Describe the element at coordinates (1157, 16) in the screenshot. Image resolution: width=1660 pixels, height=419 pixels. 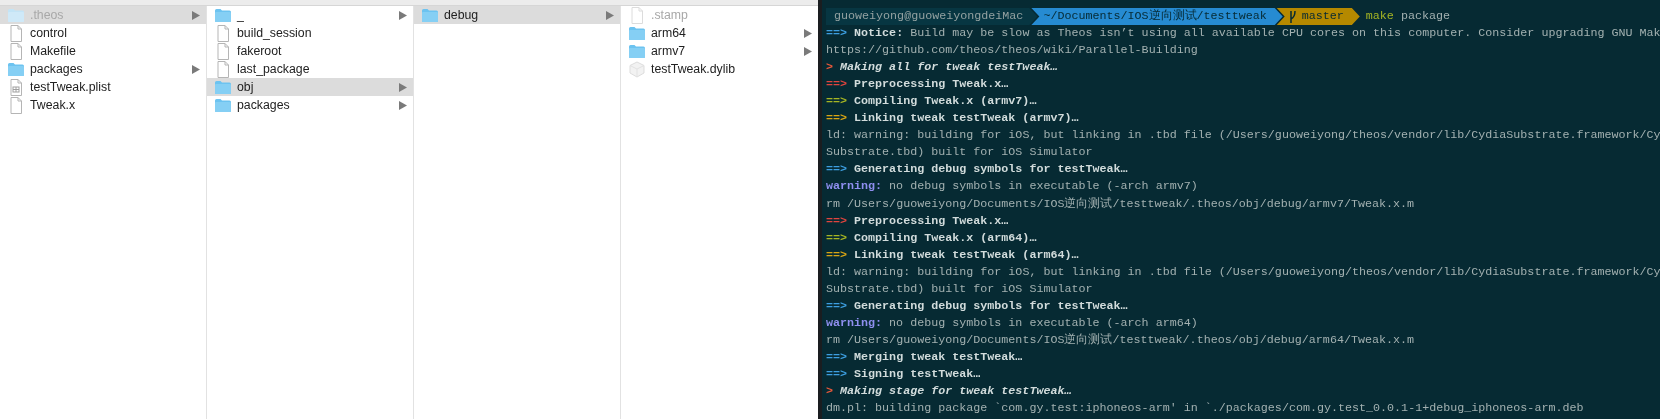
I see `prompt-path: ~/Documents/IOS逆向测试/testtweak` at that location.